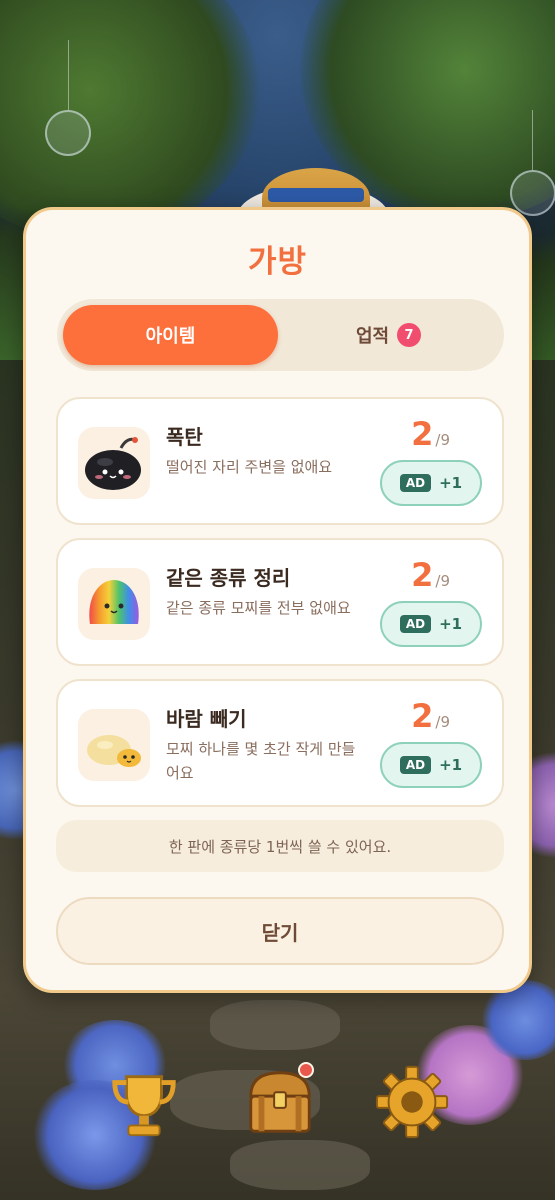  What do you see at coordinates (280, 846) in the screenshot?
I see `usage-note: 한 판에 종류당 1번씩 쓸 수 있어요.` at bounding box center [280, 846].